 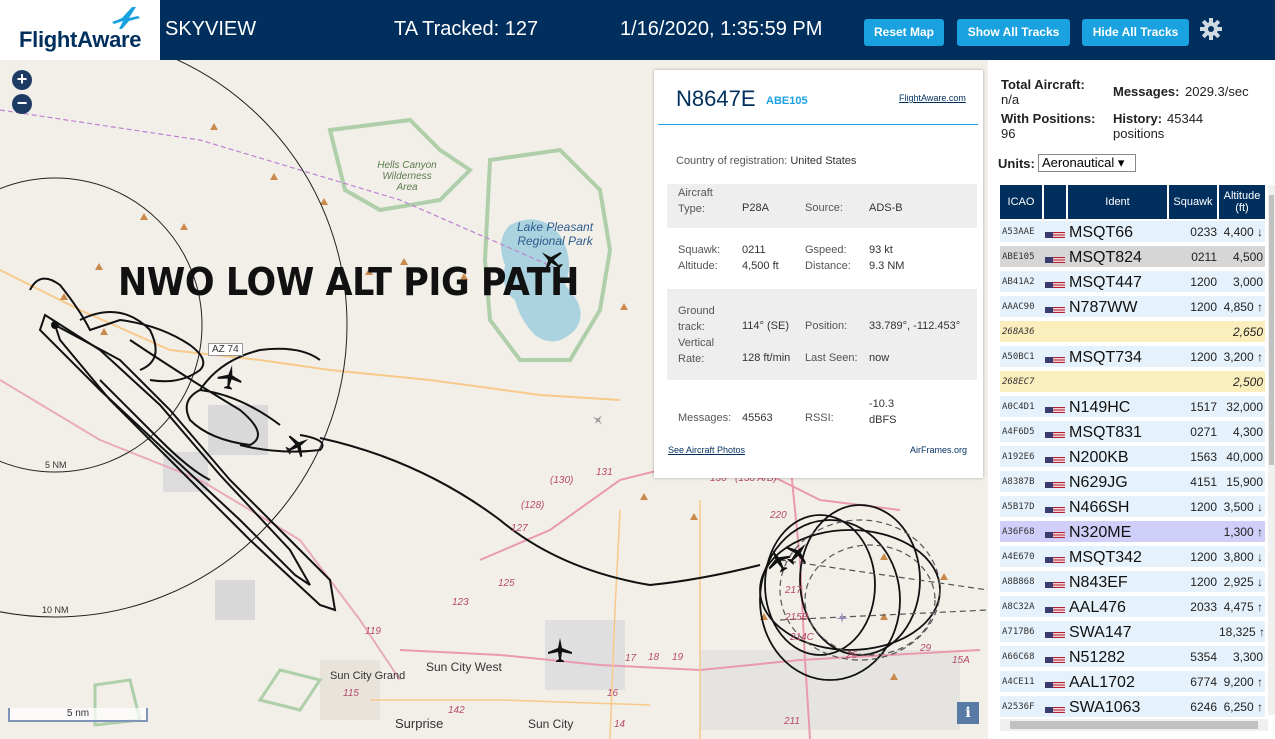 I want to click on row-icao: A8387B, so click(x=1018, y=482).